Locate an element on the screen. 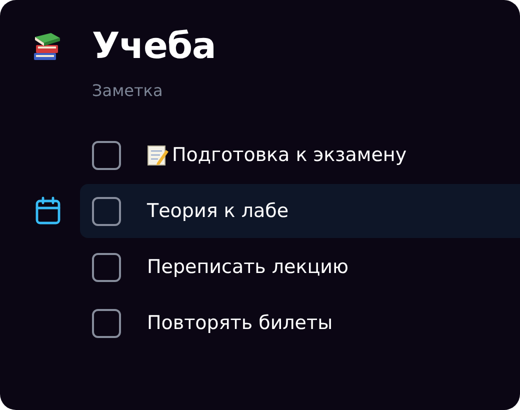 This screenshot has height=410, width=520. page-title: Учеба is located at coordinates (154, 46).